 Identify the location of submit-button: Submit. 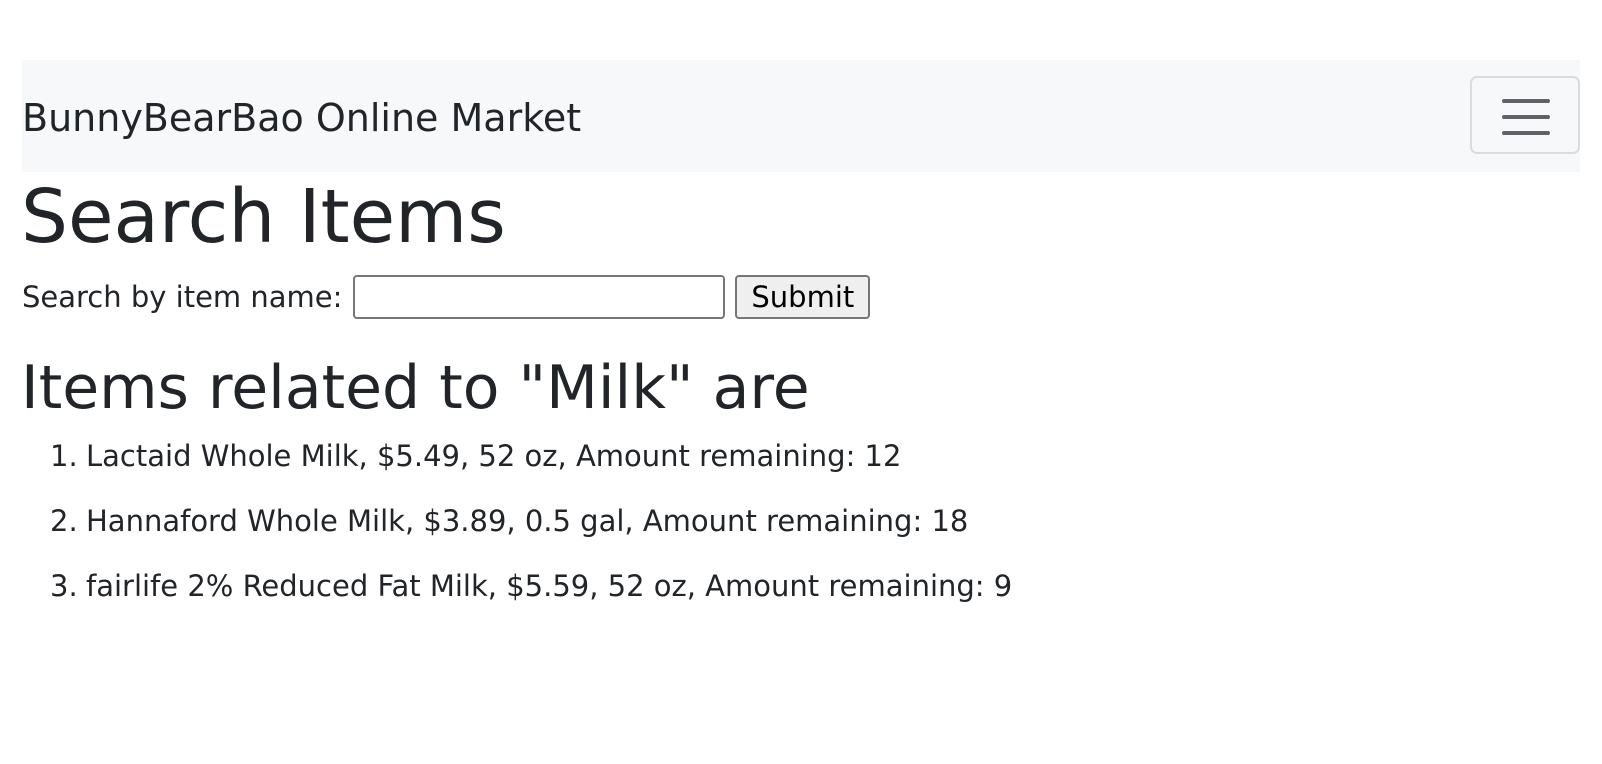
(803, 297).